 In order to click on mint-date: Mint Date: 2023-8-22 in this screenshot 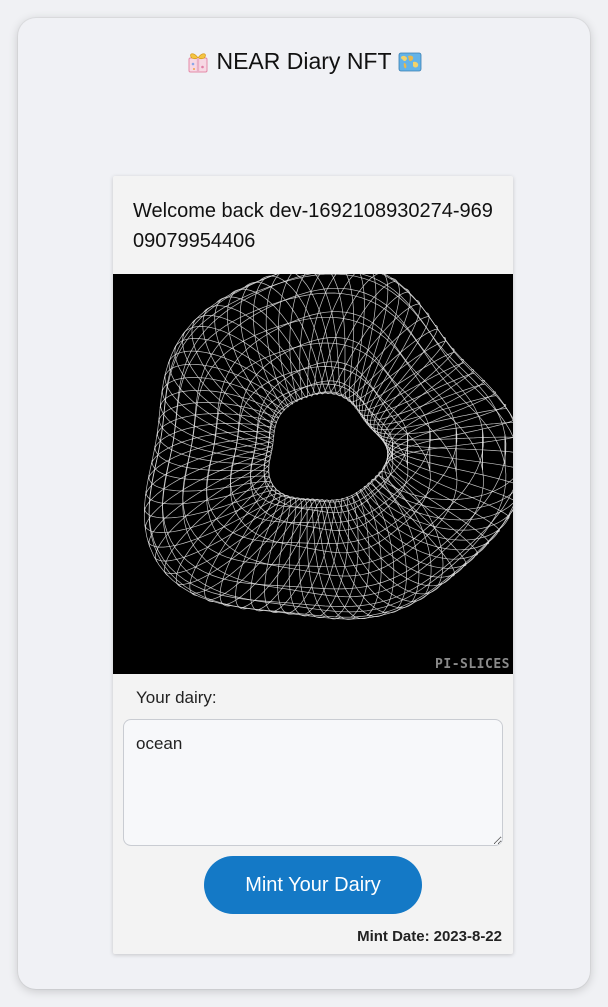, I will do `click(429, 936)`.